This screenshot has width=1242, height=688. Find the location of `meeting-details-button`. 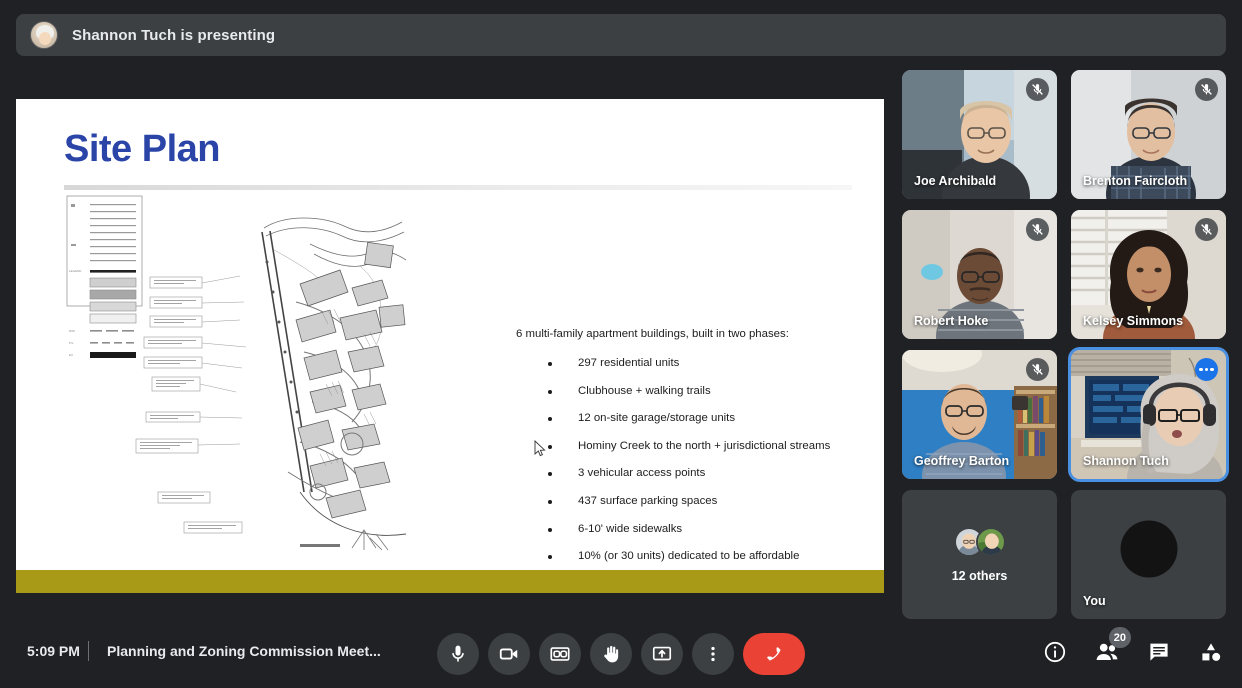

meeting-details-button is located at coordinates (1055, 652).